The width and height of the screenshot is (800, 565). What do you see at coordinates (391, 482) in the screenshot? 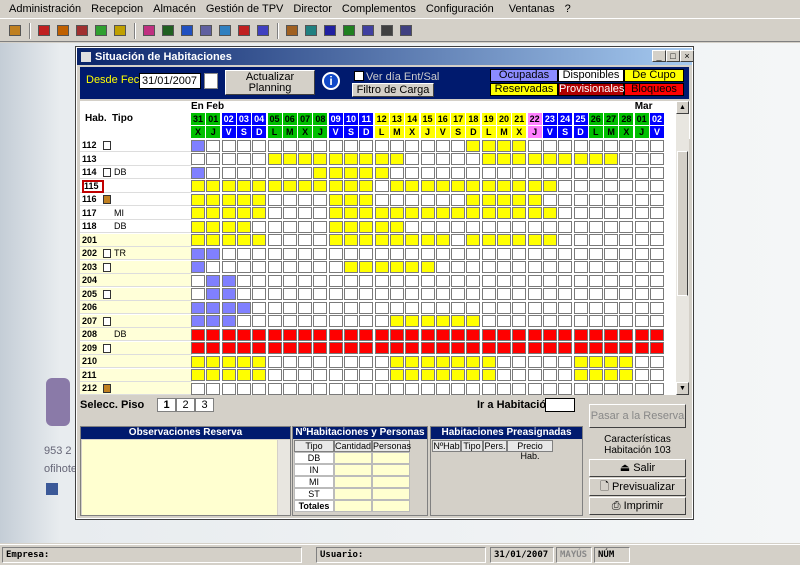
I see `persons-cell` at bounding box center [391, 482].